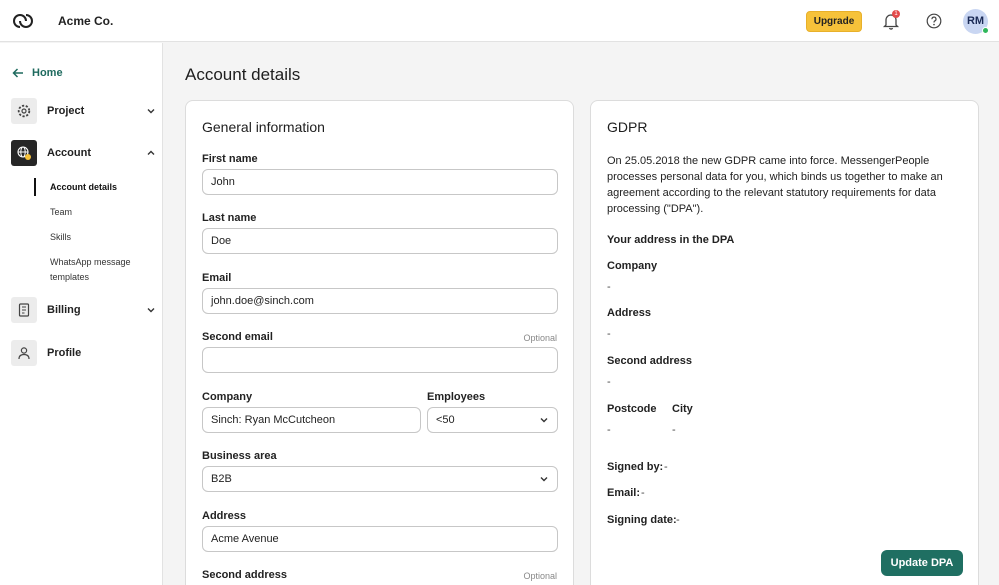 This screenshot has width=999, height=585. Describe the element at coordinates (239, 456) in the screenshot. I see `business-area-label: Business area` at that location.